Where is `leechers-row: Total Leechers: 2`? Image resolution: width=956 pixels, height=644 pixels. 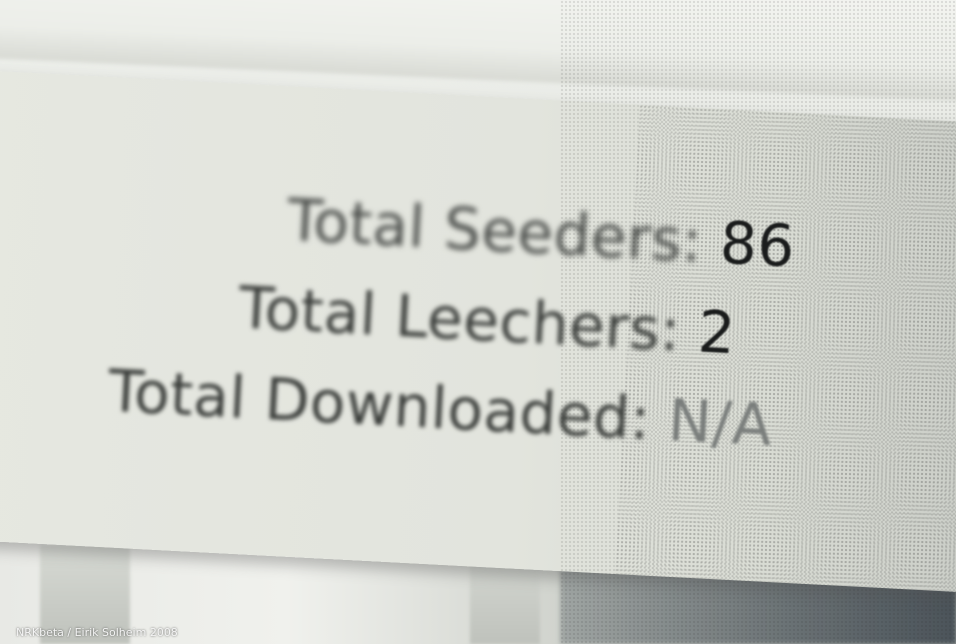 leechers-row: Total Leechers: 2 is located at coordinates (487, 320).